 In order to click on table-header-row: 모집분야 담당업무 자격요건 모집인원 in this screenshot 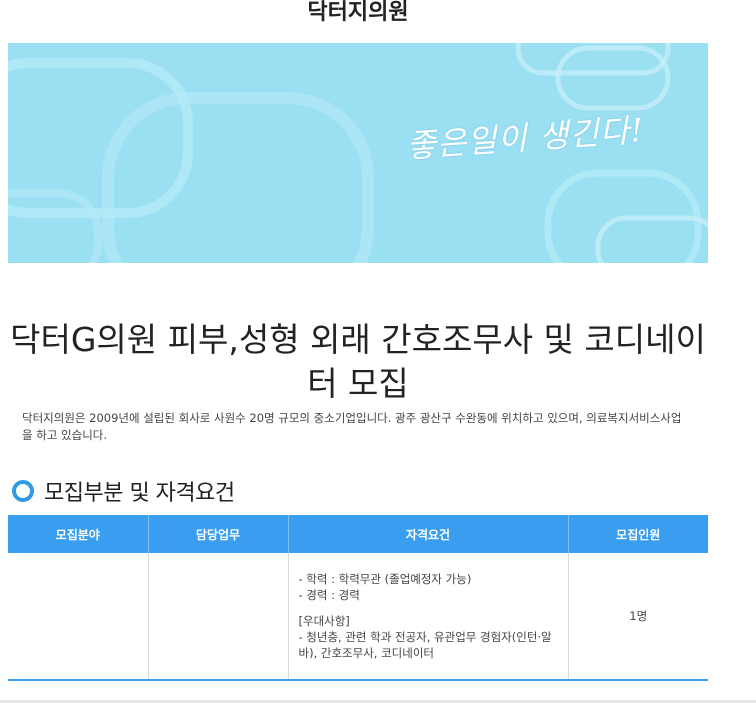, I will do `click(358, 534)`.